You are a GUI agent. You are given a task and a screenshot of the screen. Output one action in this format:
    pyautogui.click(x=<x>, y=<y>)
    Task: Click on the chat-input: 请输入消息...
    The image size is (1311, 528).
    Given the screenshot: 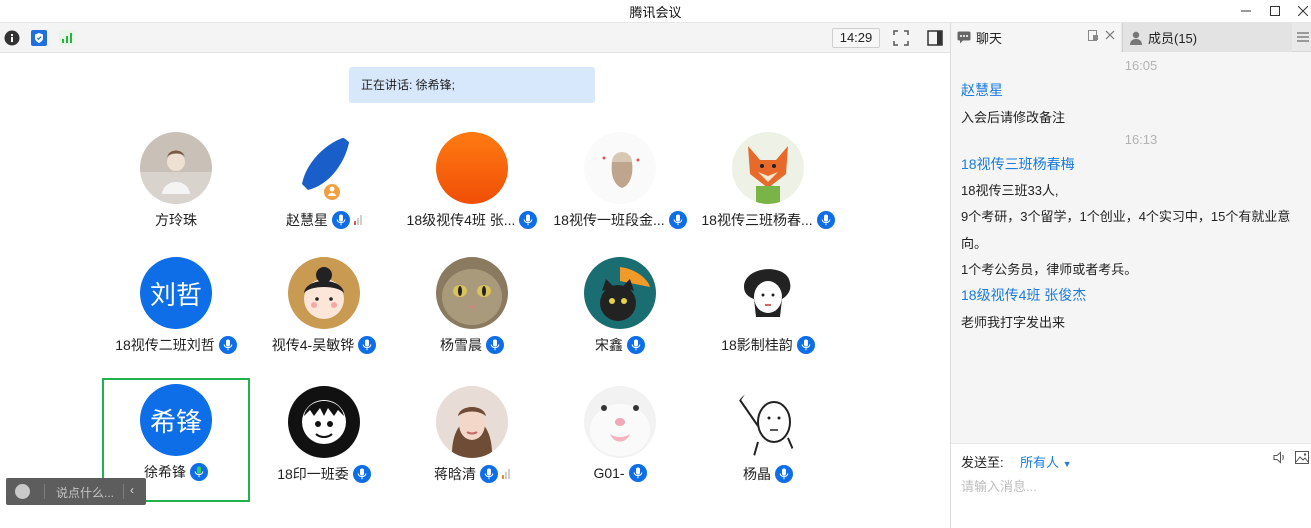 What is the action you would take?
    pyautogui.click(x=999, y=485)
    